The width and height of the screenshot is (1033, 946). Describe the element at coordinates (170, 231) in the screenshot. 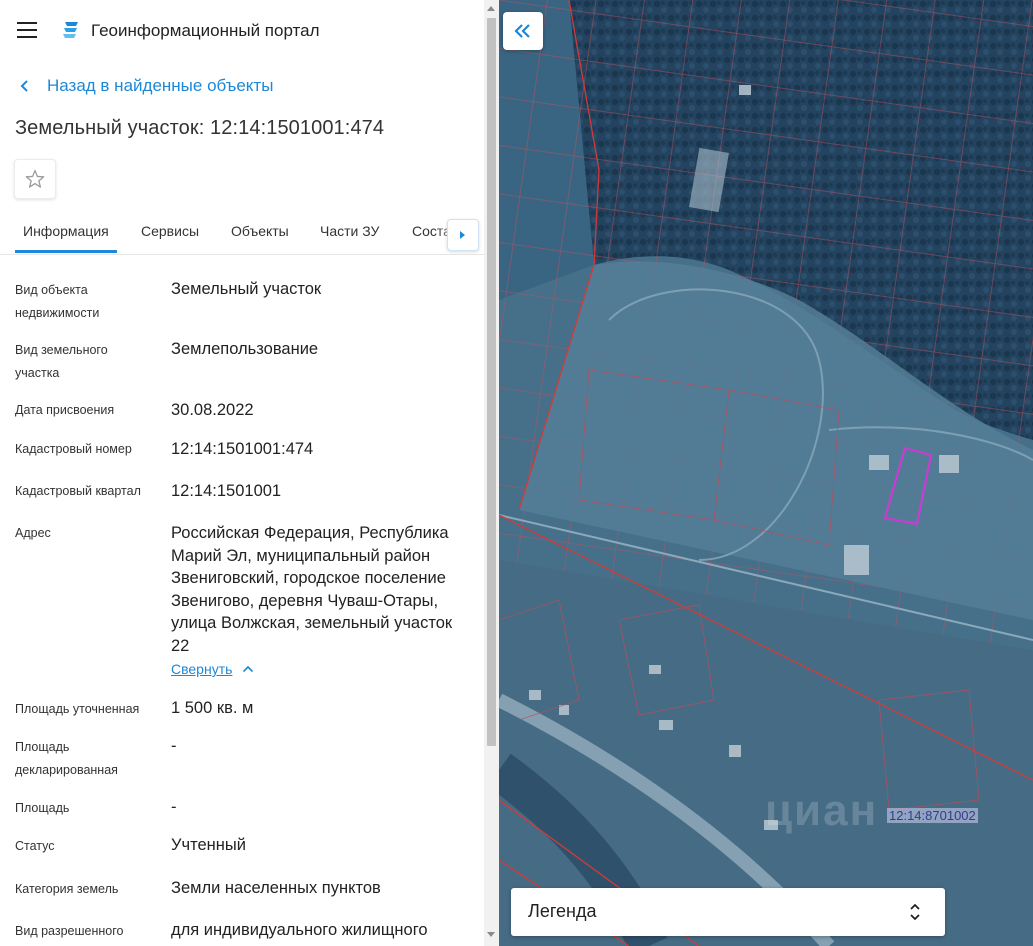

I see `tab-services: Сервисы` at that location.